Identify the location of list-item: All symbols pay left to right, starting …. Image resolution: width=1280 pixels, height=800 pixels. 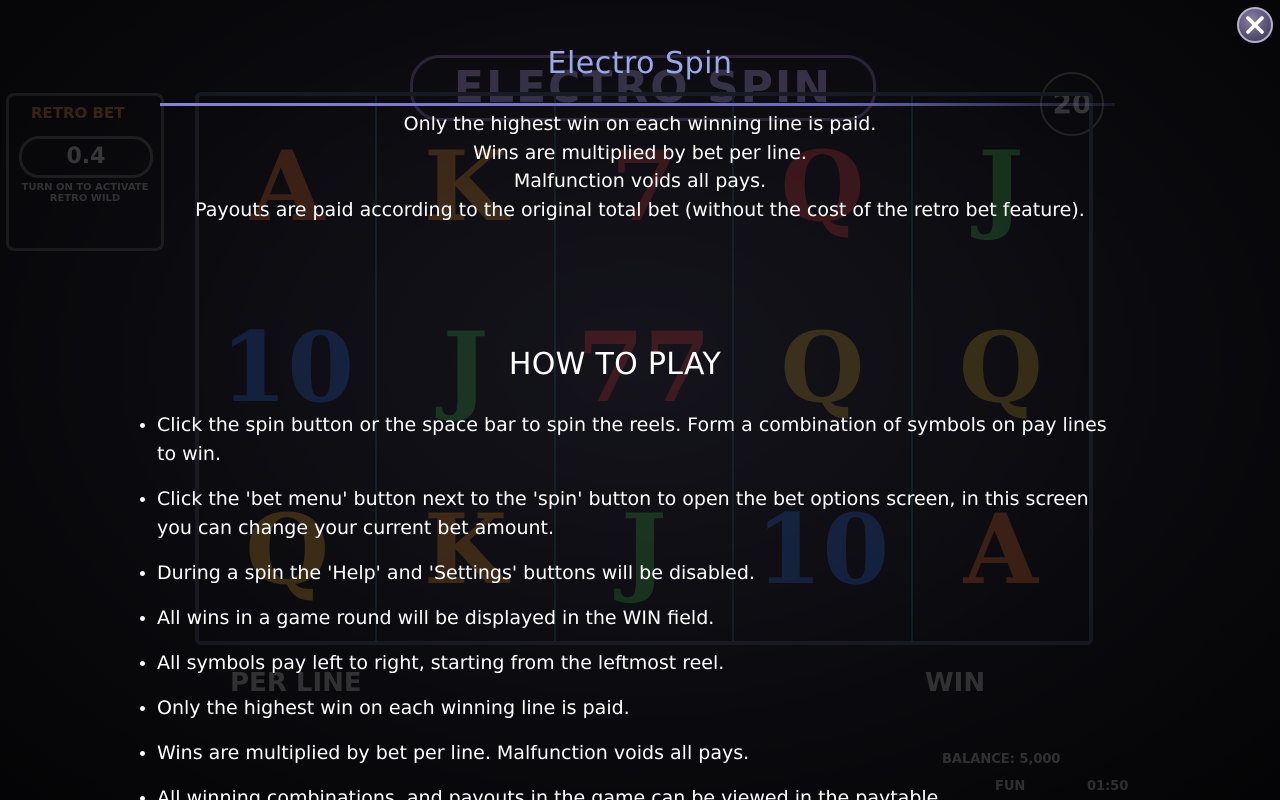
(642, 663).